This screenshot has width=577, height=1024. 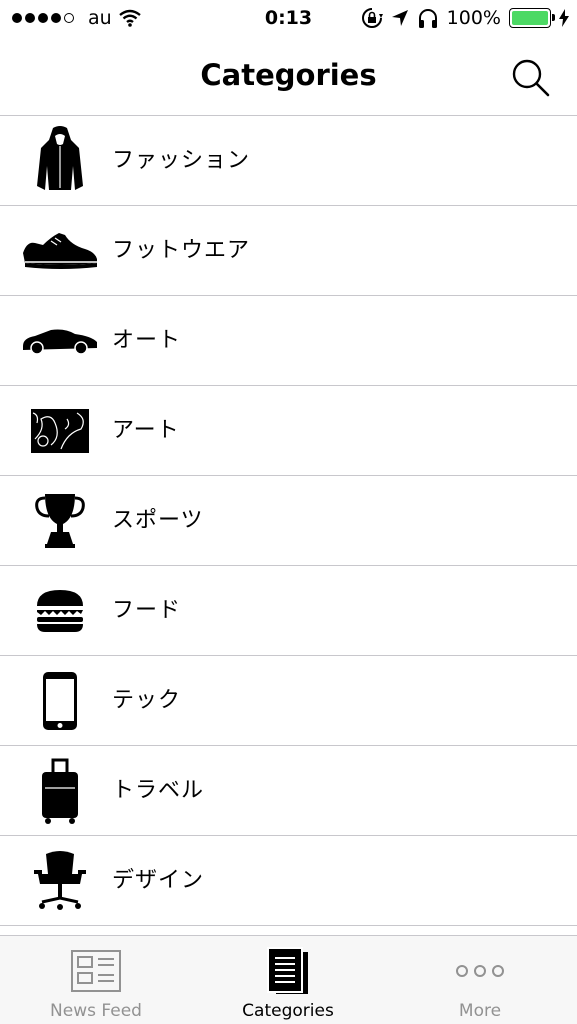 I want to click on art-icon, so click(x=60, y=431).